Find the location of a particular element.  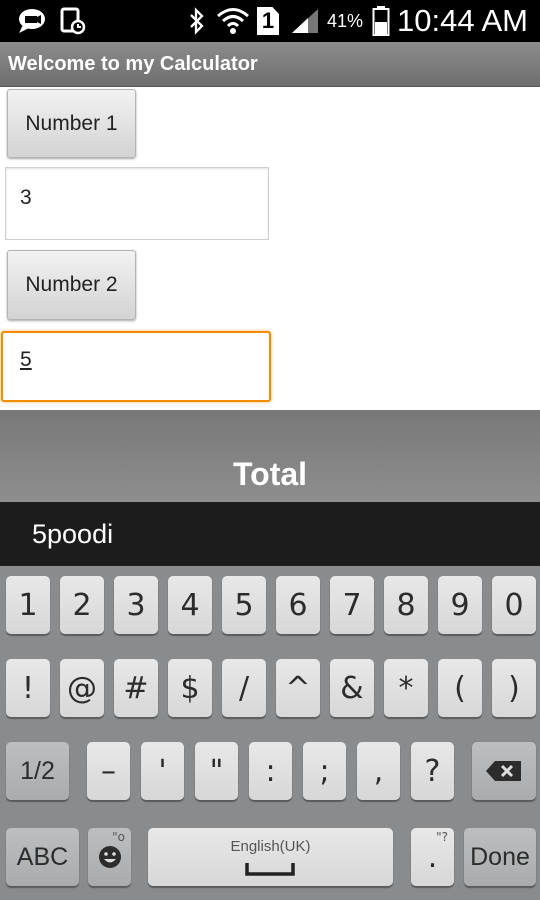

emoji-key: "o is located at coordinates (109, 857).